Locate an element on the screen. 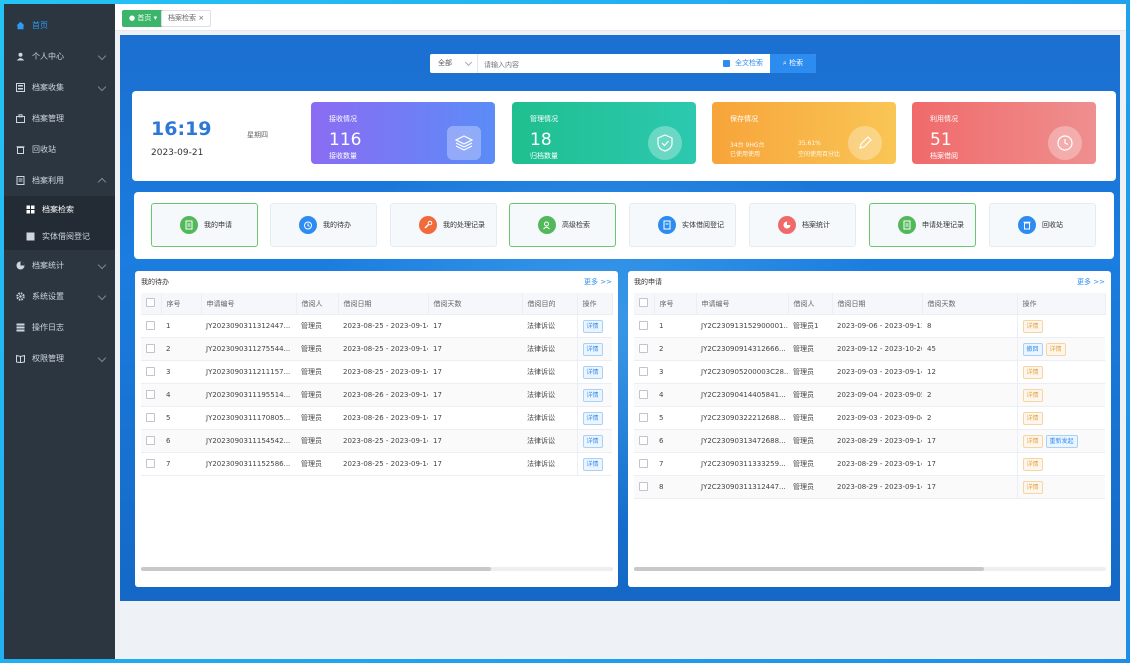 This screenshot has width=1130, height=663. sidebar-item-label: 权限管理 is located at coordinates (48, 358).